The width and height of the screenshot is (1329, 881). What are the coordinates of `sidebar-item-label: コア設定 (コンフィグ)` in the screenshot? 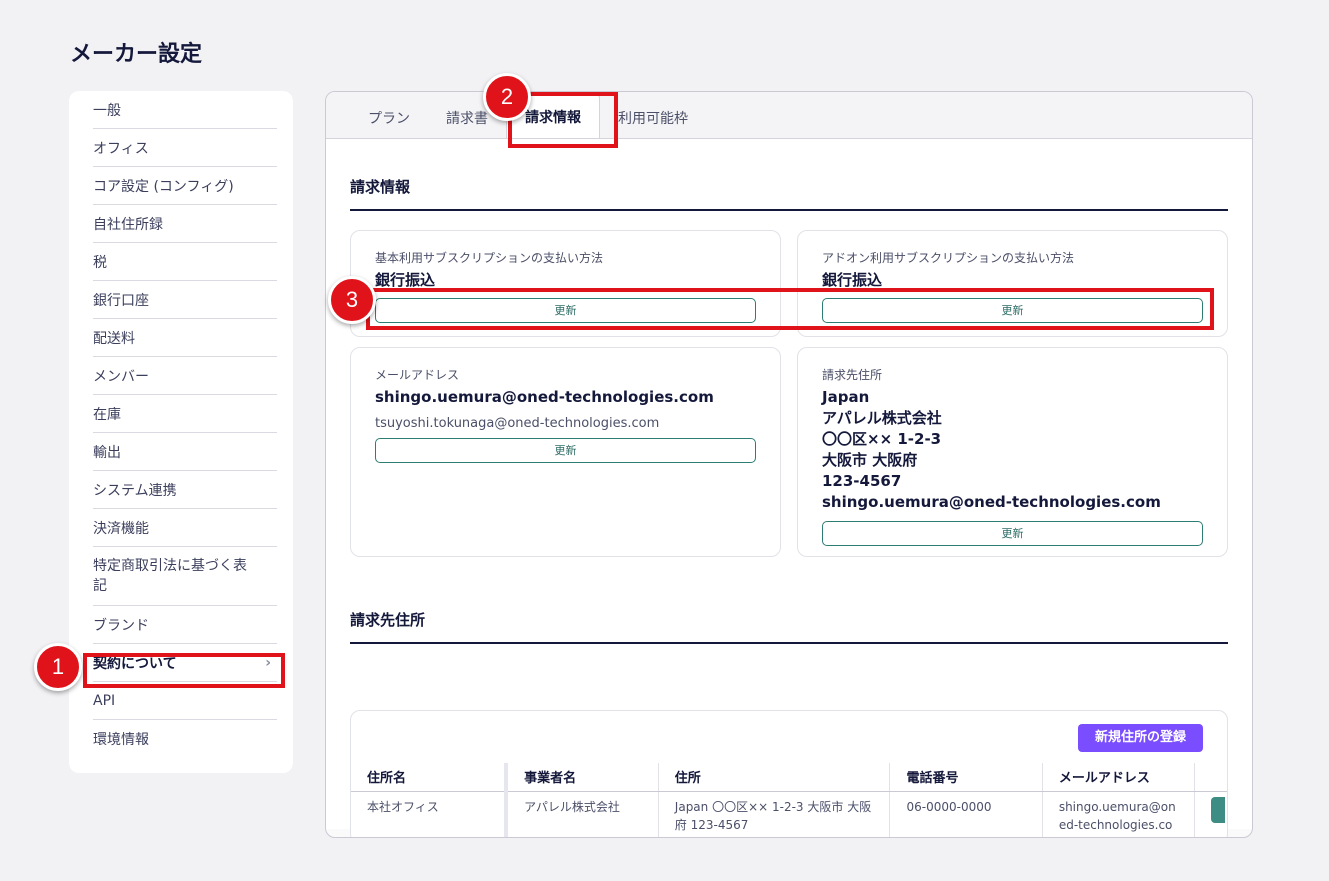 It's located at (163, 186).